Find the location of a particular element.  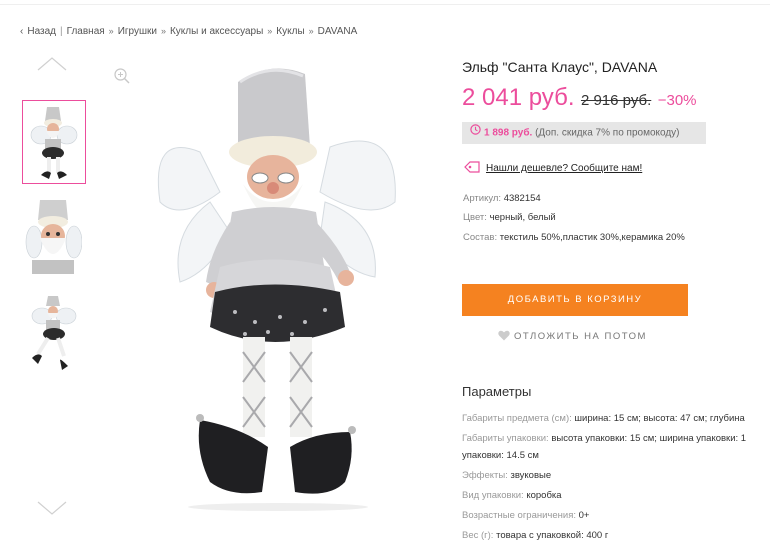

attribute-sku: Артикул: 4382154 is located at coordinates (502, 198).